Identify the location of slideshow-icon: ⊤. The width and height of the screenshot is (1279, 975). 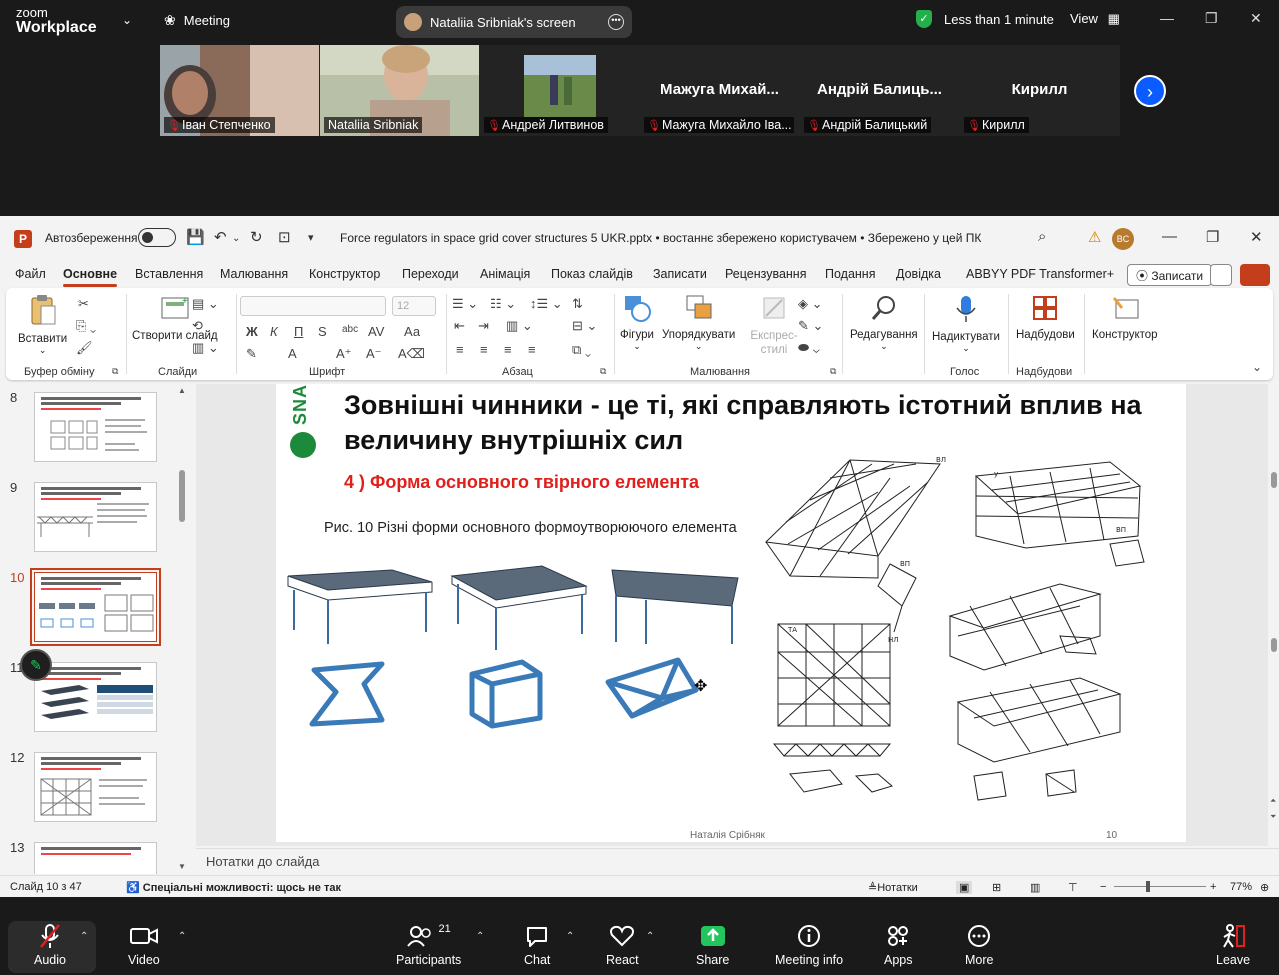
(1073, 887).